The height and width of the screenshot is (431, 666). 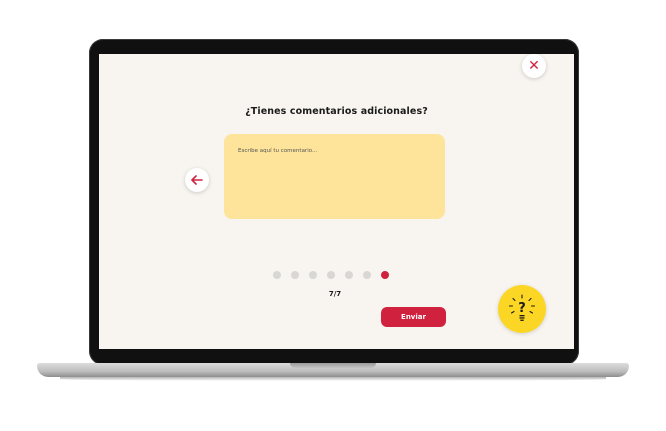 I want to click on lightbulb-question-icon: ?, so click(x=522, y=307).